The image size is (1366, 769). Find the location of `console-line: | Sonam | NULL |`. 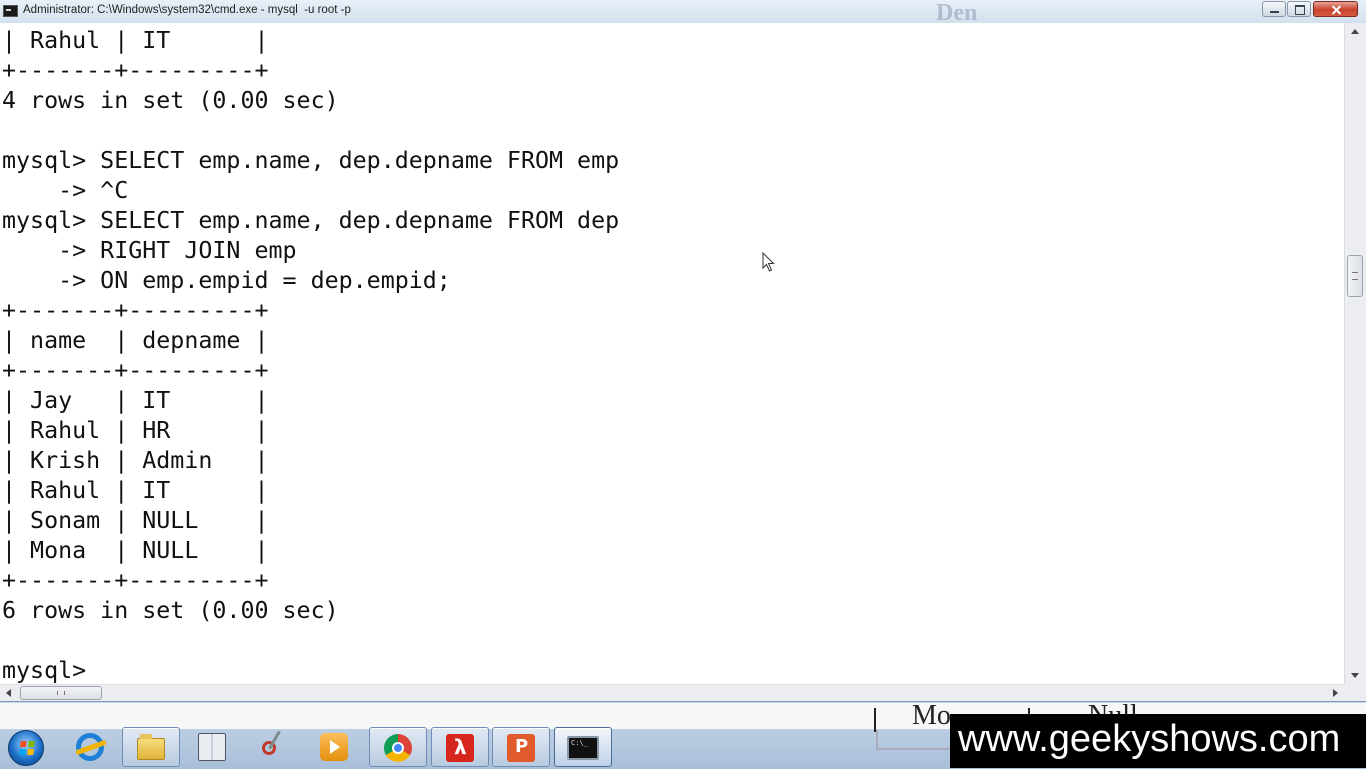

console-line: | Sonam | NULL | is located at coordinates (135, 520).